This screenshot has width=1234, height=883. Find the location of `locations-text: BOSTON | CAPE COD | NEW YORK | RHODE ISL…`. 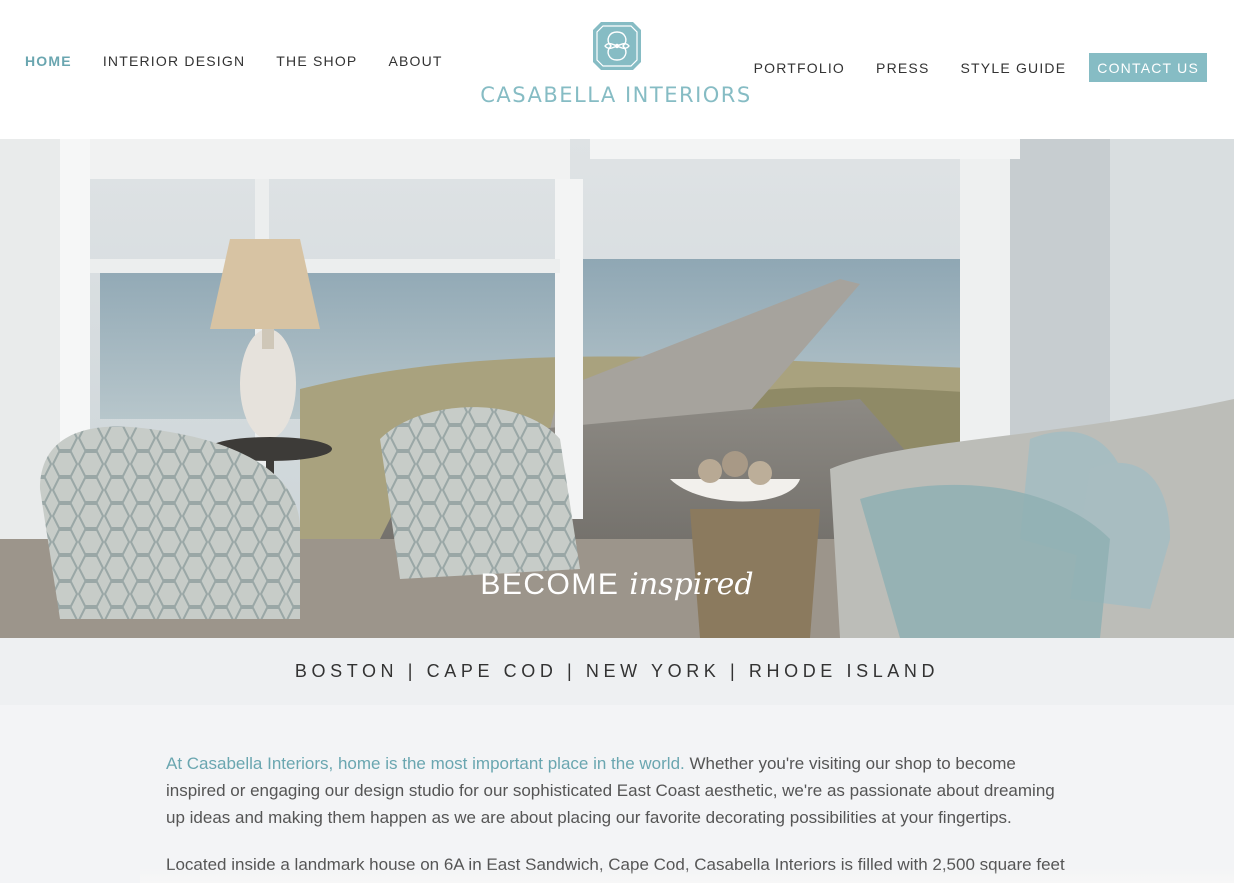

locations-text: BOSTON | CAPE COD | NEW YORK | RHODE ISL… is located at coordinates (617, 671).